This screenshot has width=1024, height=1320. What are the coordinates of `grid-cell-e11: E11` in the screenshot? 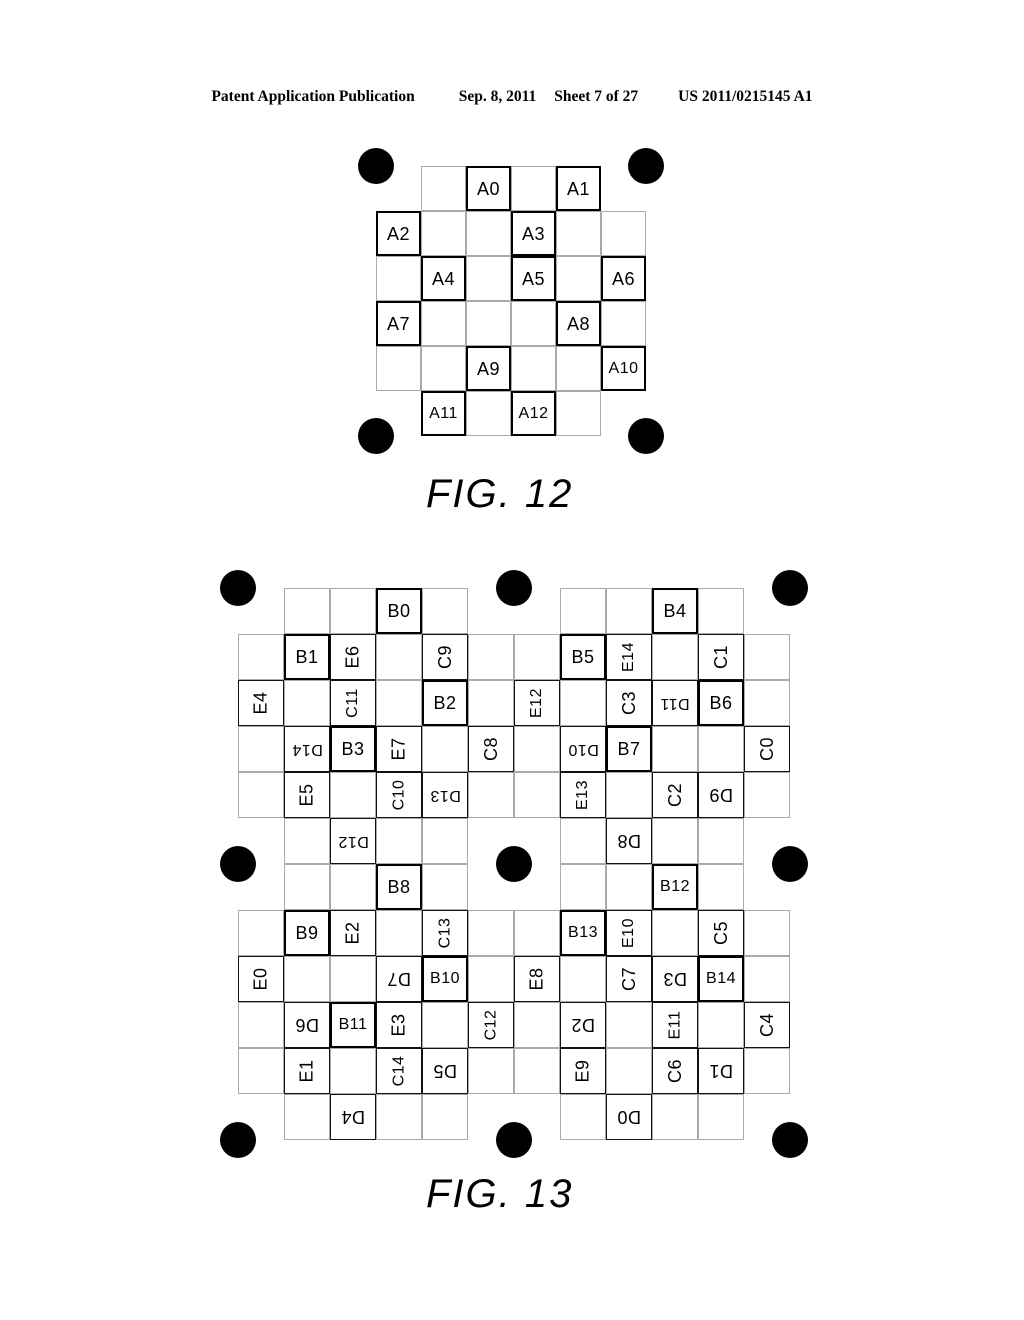 It's located at (675, 1025).